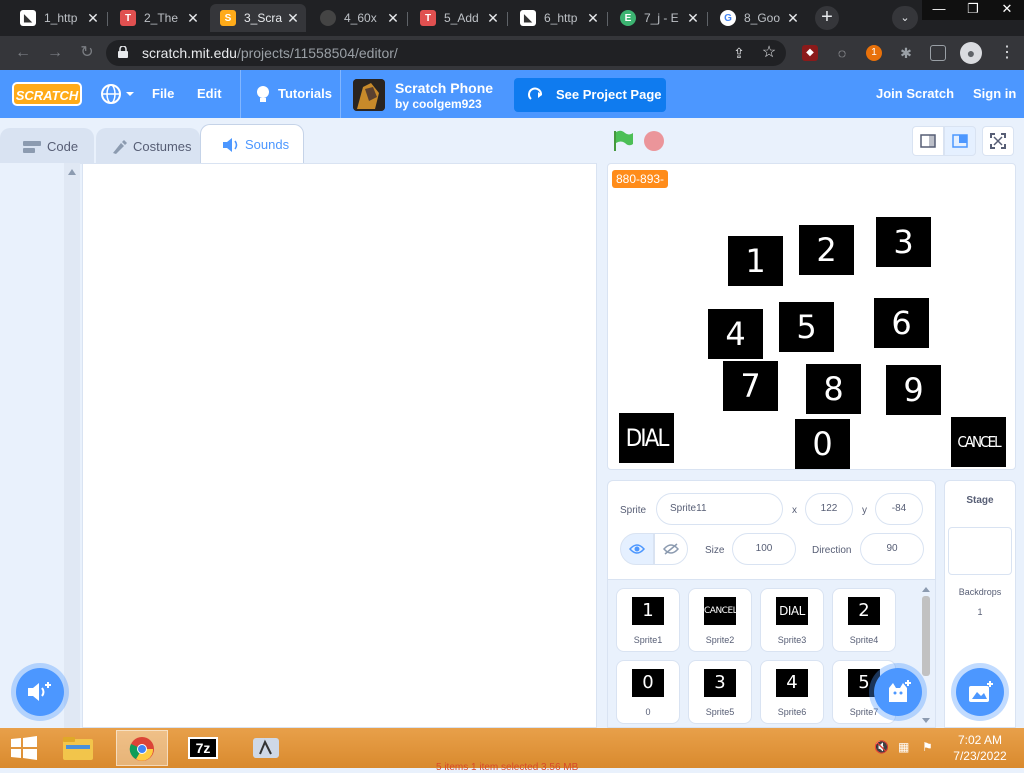 This screenshot has width=1024, height=773. Describe the element at coordinates (973, 10) in the screenshot. I see `restore-icon: ❐` at that location.